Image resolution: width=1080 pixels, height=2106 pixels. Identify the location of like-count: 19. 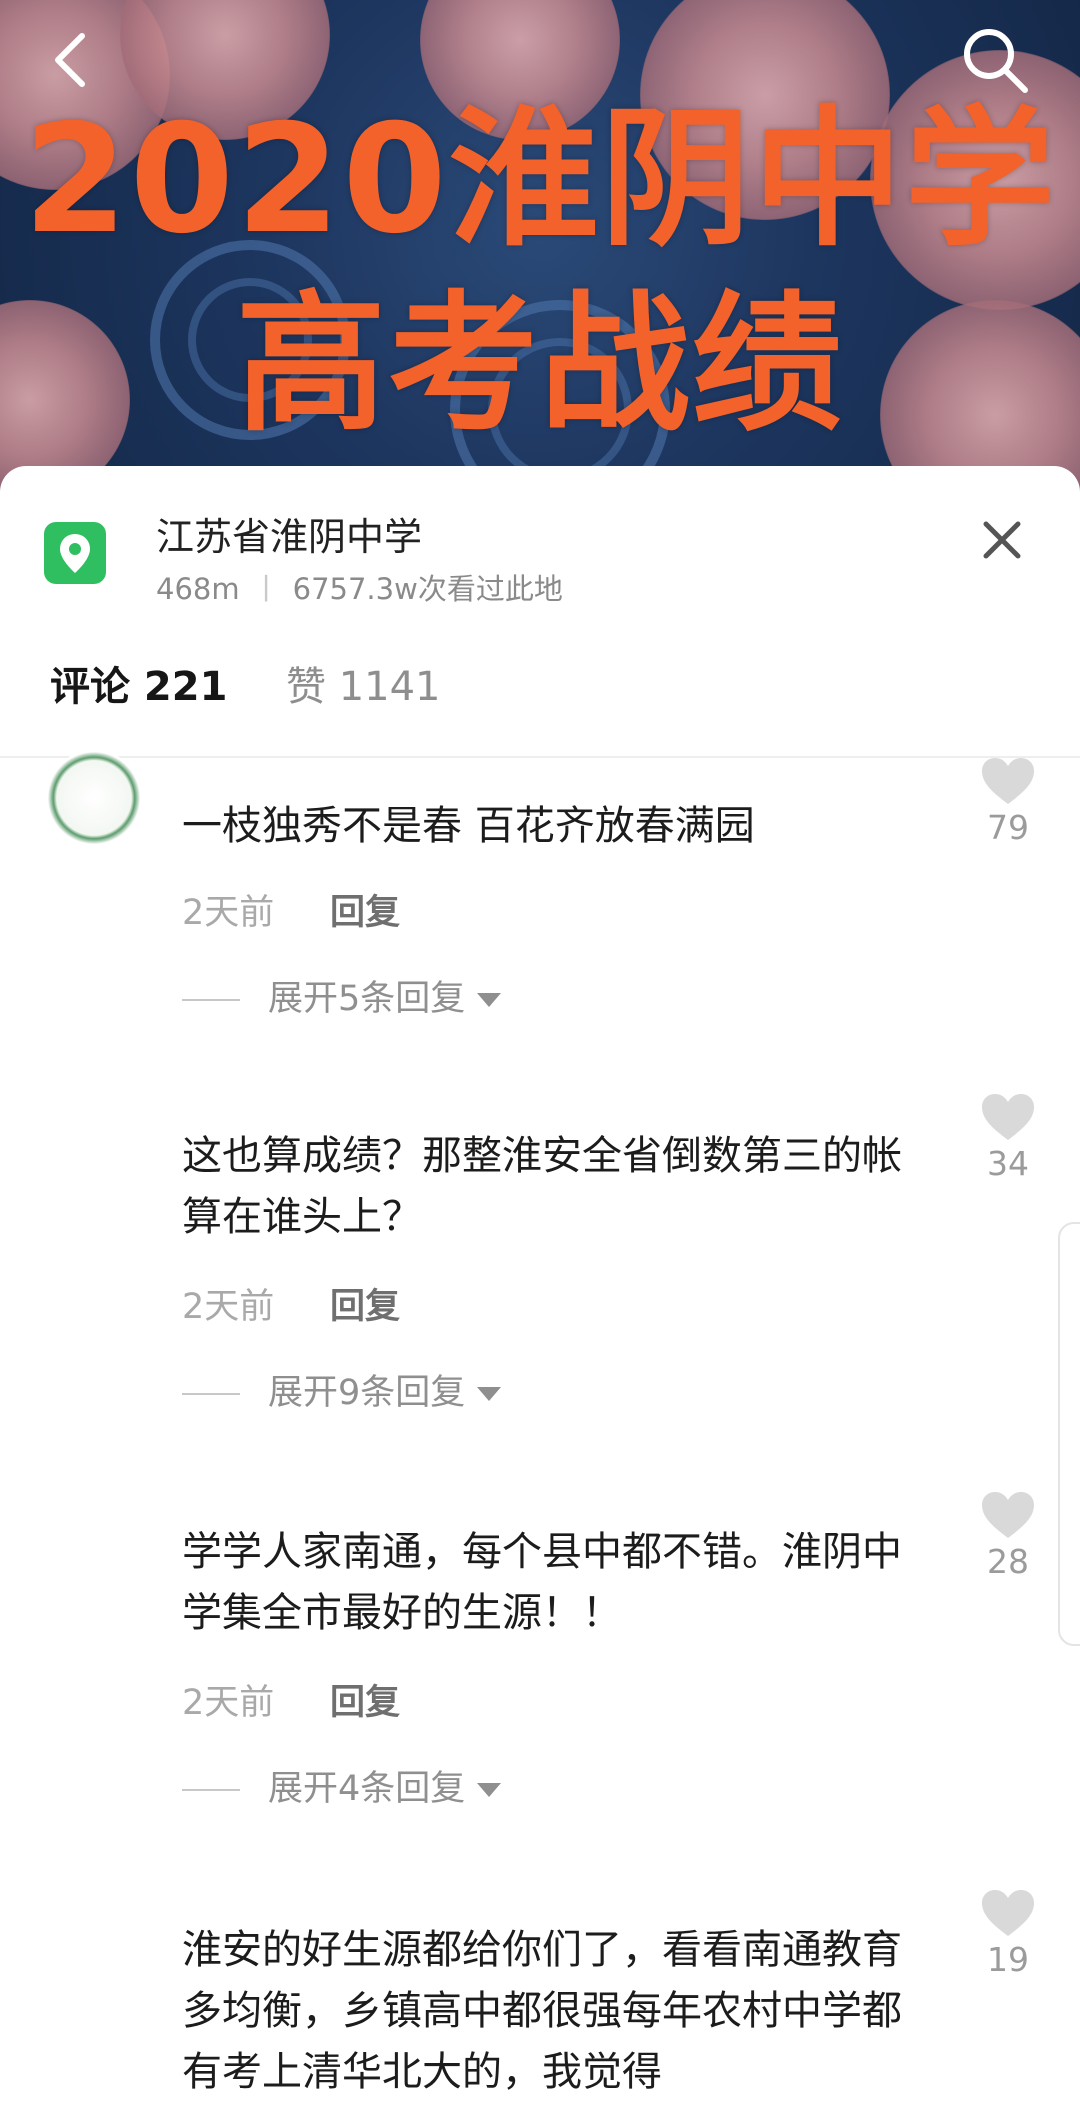
(1008, 1959).